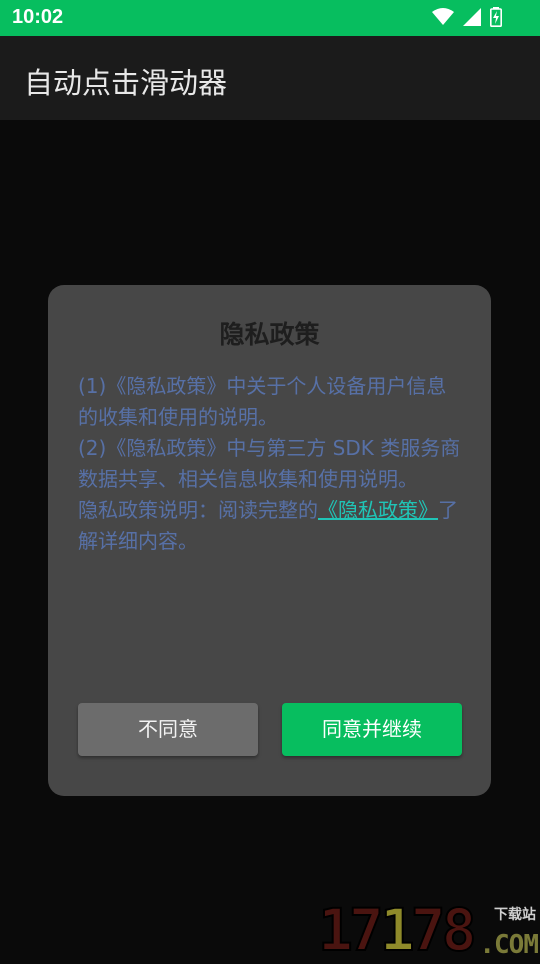 The width and height of the screenshot is (540, 964). What do you see at coordinates (472, 17) in the screenshot?
I see `cellular-signal-icon` at bounding box center [472, 17].